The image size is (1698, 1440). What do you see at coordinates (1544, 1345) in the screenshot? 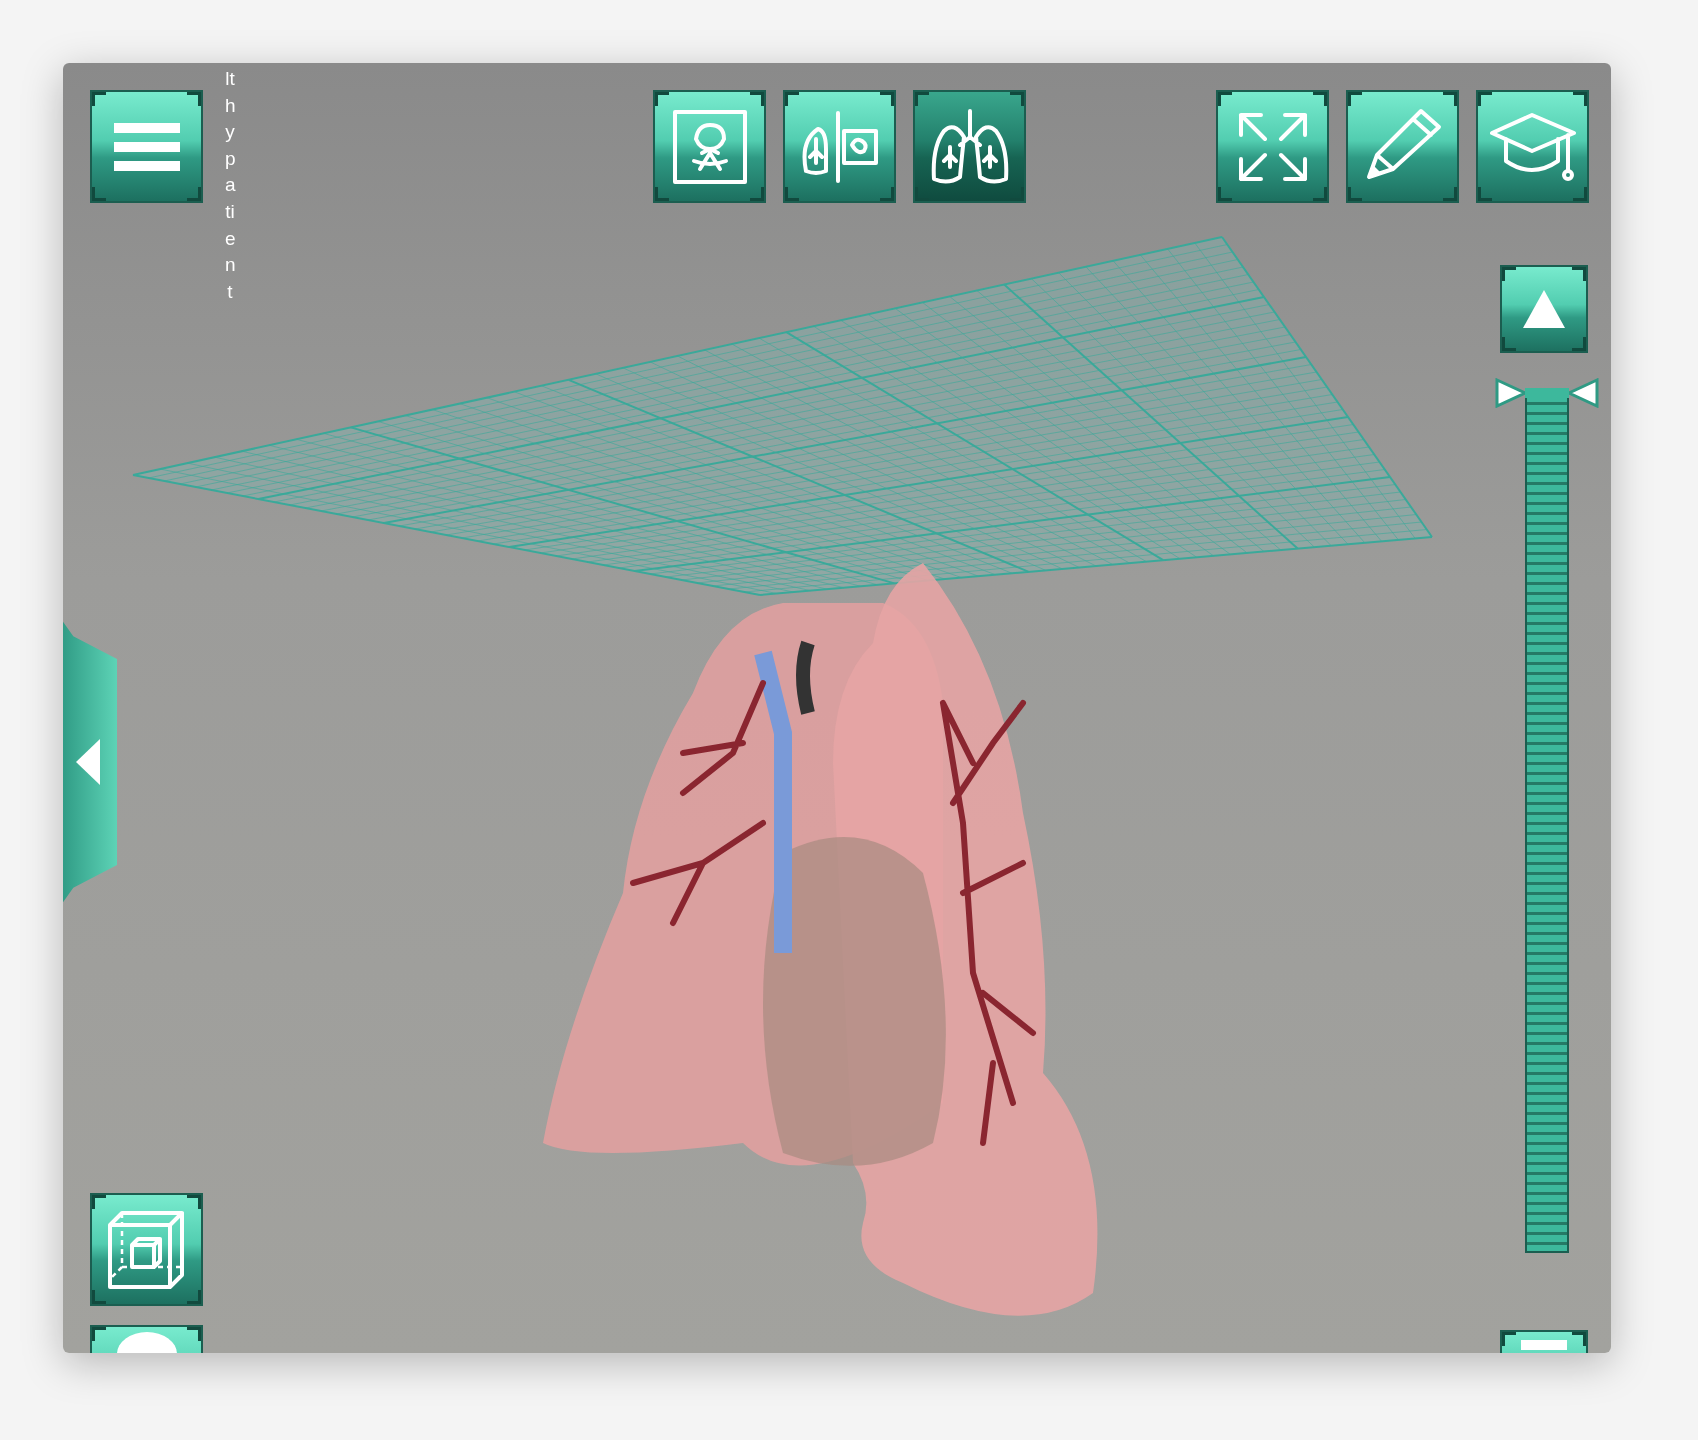
I see `bar-icon` at bounding box center [1544, 1345].